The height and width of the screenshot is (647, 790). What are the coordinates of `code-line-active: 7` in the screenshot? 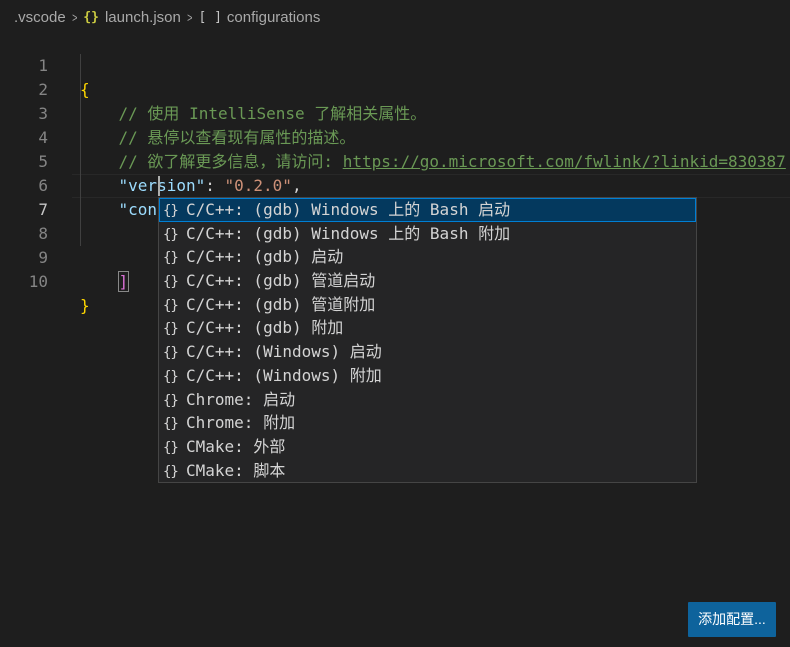 It's located at (395, 196).